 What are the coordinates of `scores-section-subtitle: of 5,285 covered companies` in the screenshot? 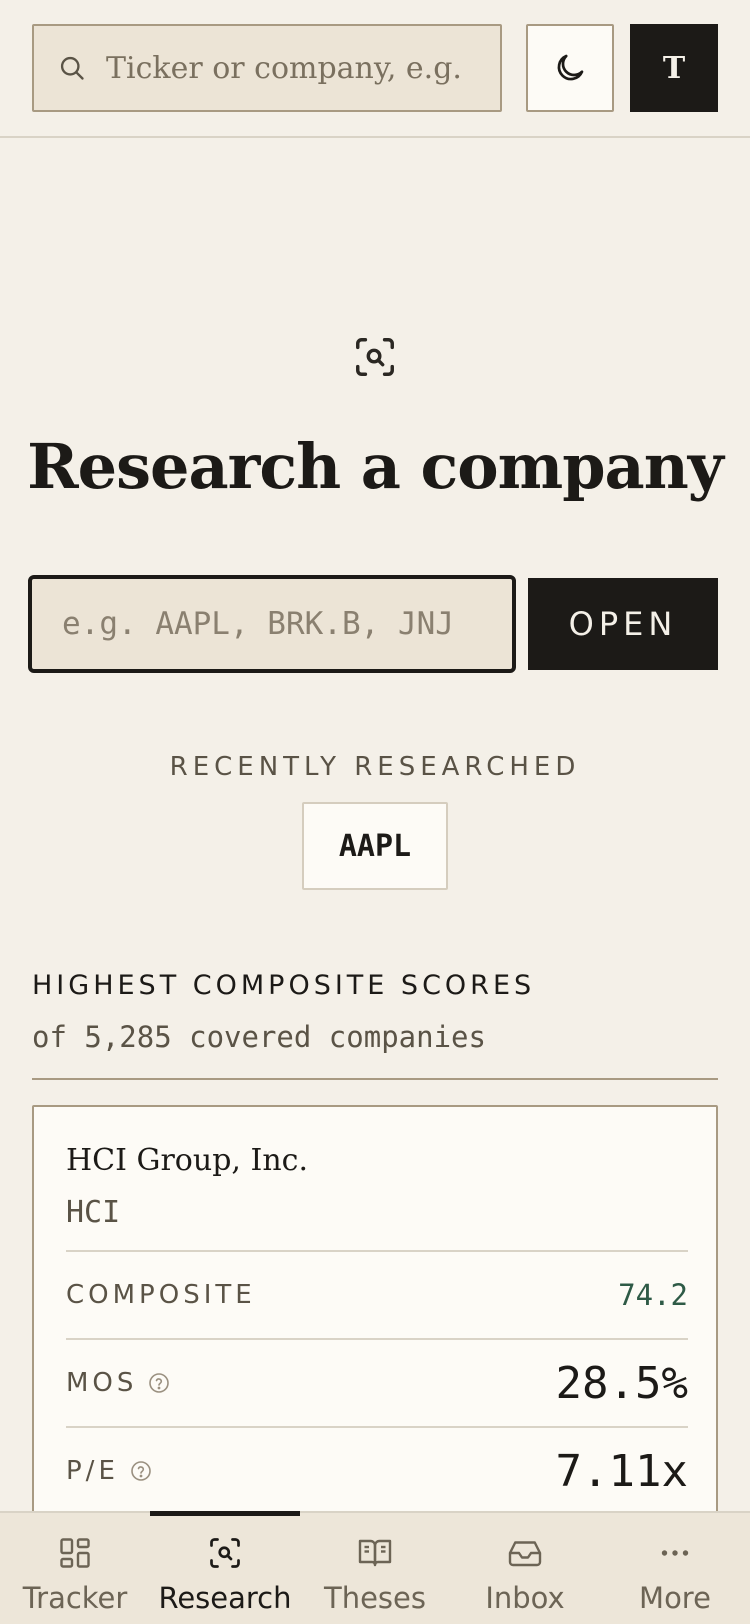 It's located at (259, 1037).